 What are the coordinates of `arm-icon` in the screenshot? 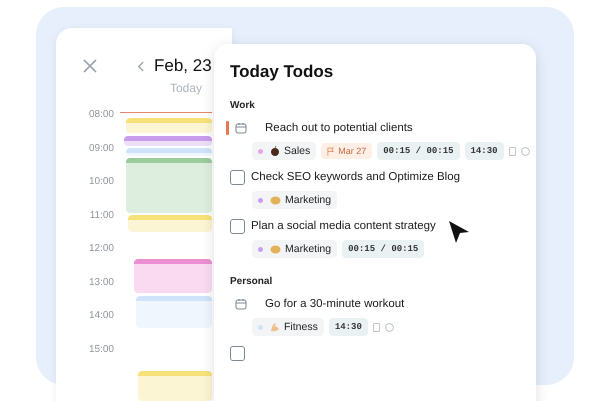 It's located at (275, 327).